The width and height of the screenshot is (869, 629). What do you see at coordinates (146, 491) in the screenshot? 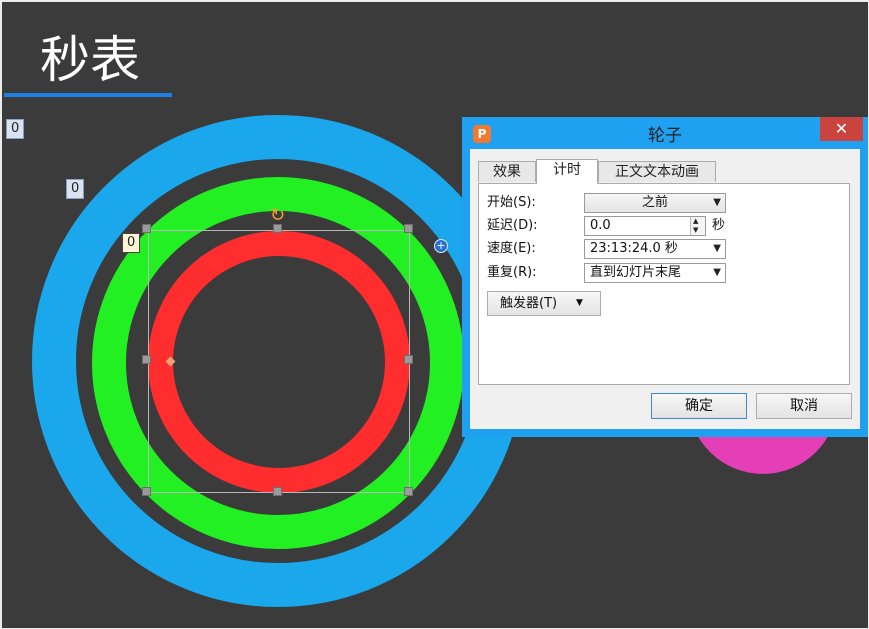
I see `resize-handle-bottom-left` at bounding box center [146, 491].